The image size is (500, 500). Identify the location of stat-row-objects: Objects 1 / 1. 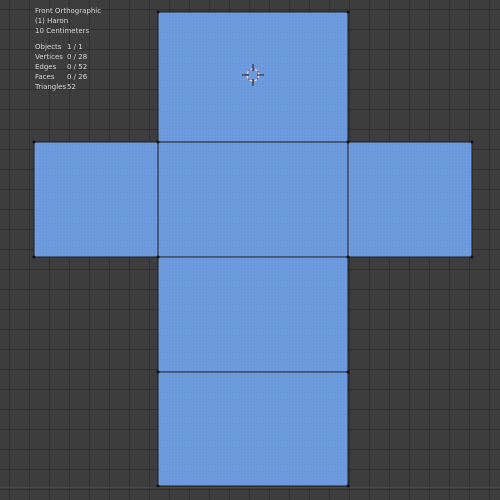
(68, 47).